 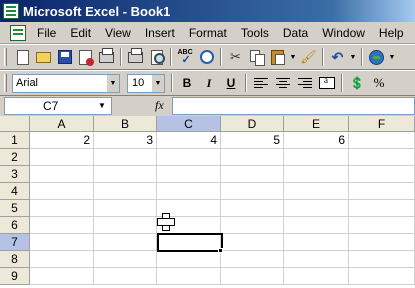 What do you see at coordinates (316, 259) in the screenshot?
I see `cell-e8` at bounding box center [316, 259].